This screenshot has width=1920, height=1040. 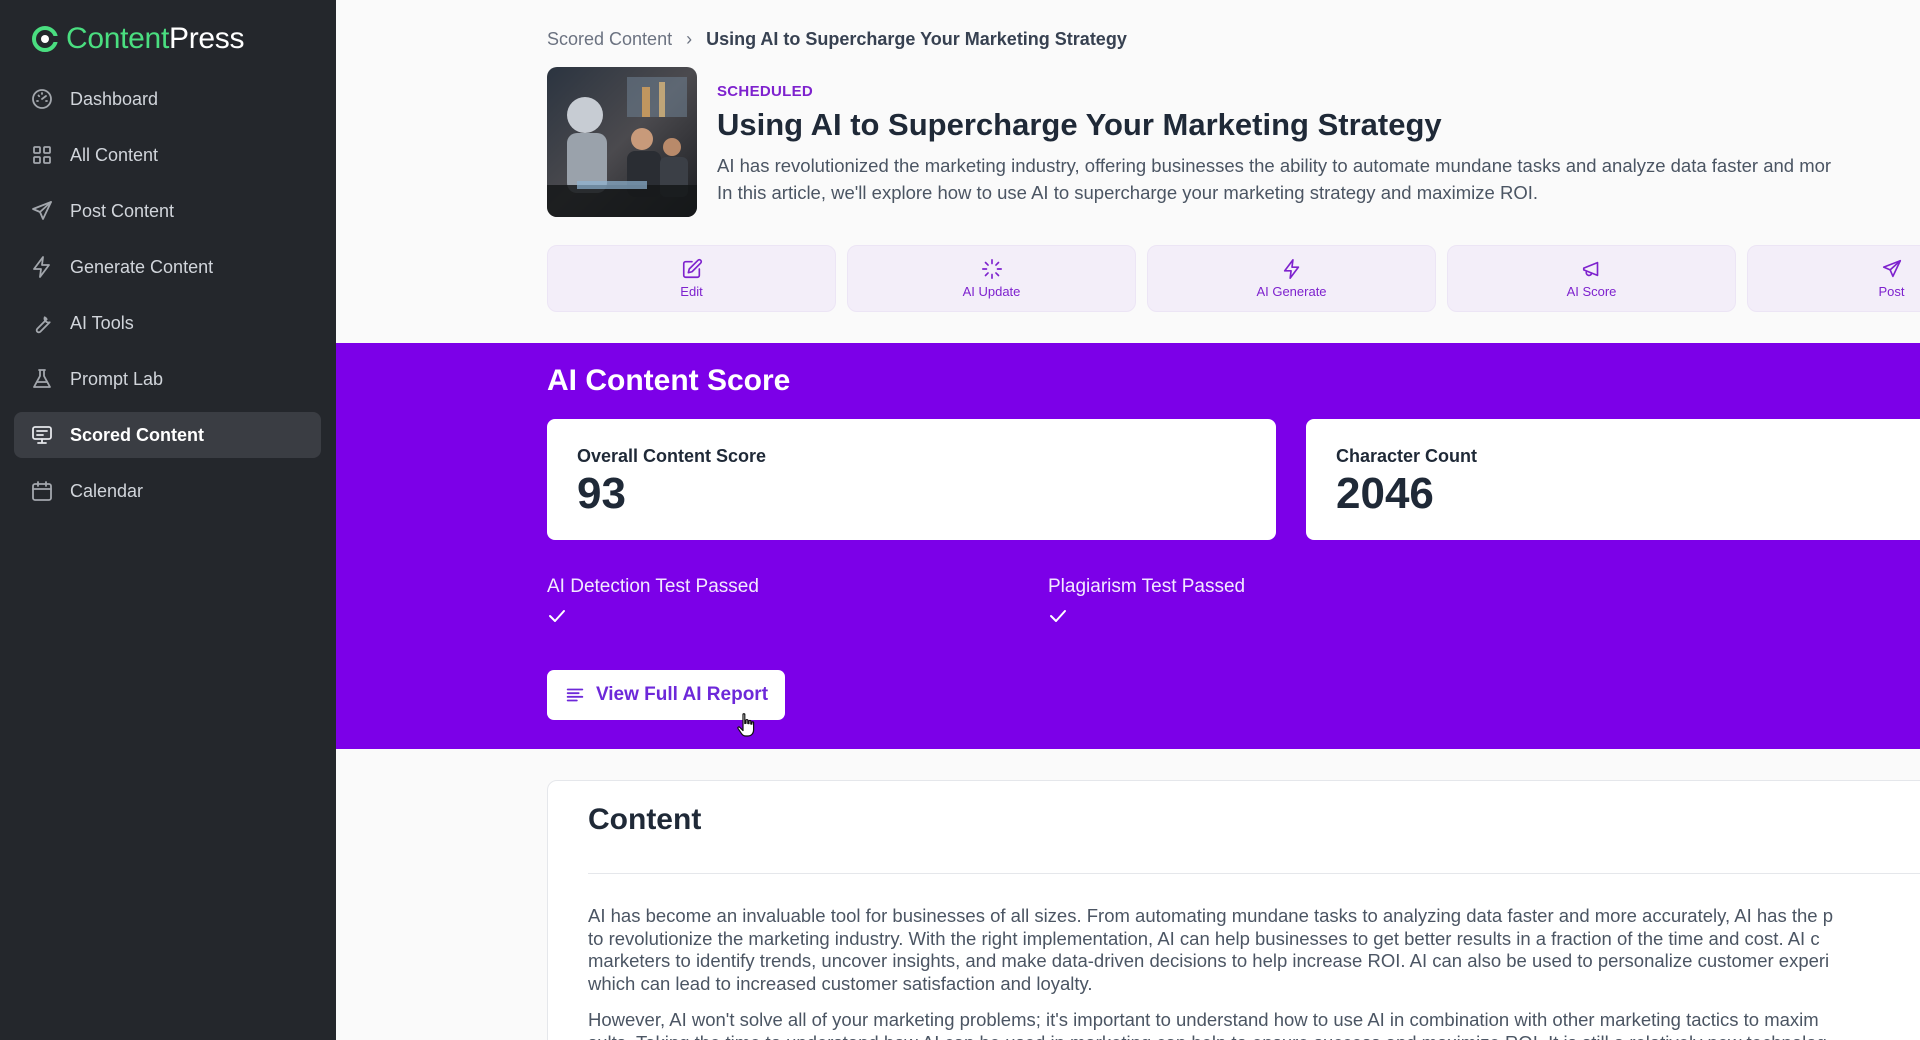 What do you see at coordinates (42, 323) in the screenshot?
I see `wrench-icon` at bounding box center [42, 323].